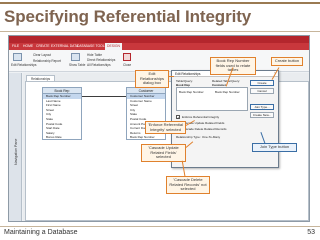 This screenshot has height=240, width=320. What do you see at coordinates (104, 96) in the screenshot?
I see `relationship-line` at bounding box center [104, 96].